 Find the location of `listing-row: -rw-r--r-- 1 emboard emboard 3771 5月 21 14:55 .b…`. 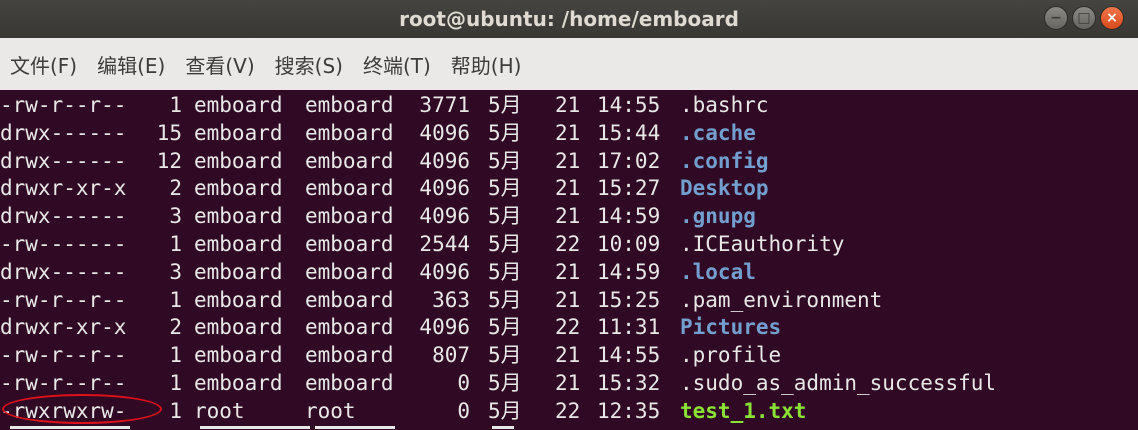

listing-row: -rw-r--r-- 1 emboard emboard 3771 5月 21 14:55 .b… is located at coordinates (569, 105).